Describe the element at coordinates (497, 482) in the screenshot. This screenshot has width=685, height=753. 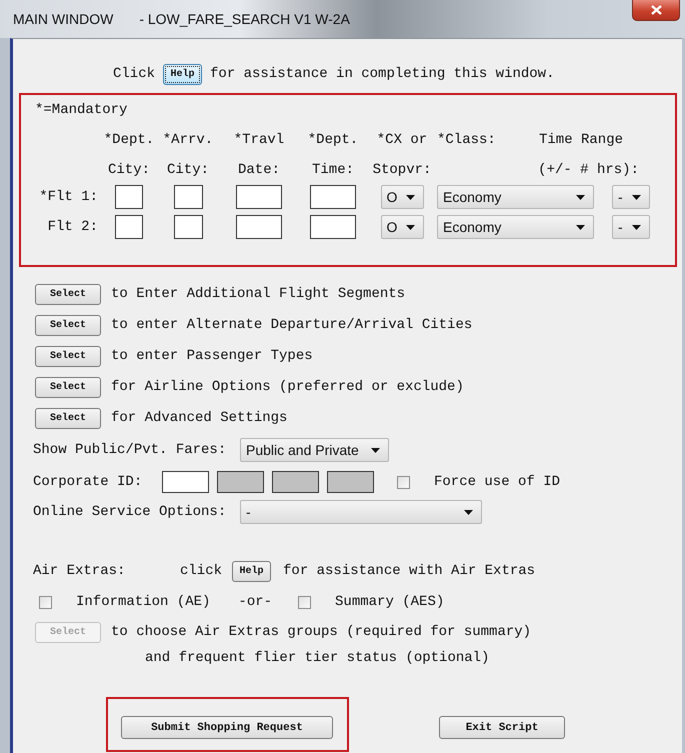
I see `checkbox-label: Force use of ID` at that location.